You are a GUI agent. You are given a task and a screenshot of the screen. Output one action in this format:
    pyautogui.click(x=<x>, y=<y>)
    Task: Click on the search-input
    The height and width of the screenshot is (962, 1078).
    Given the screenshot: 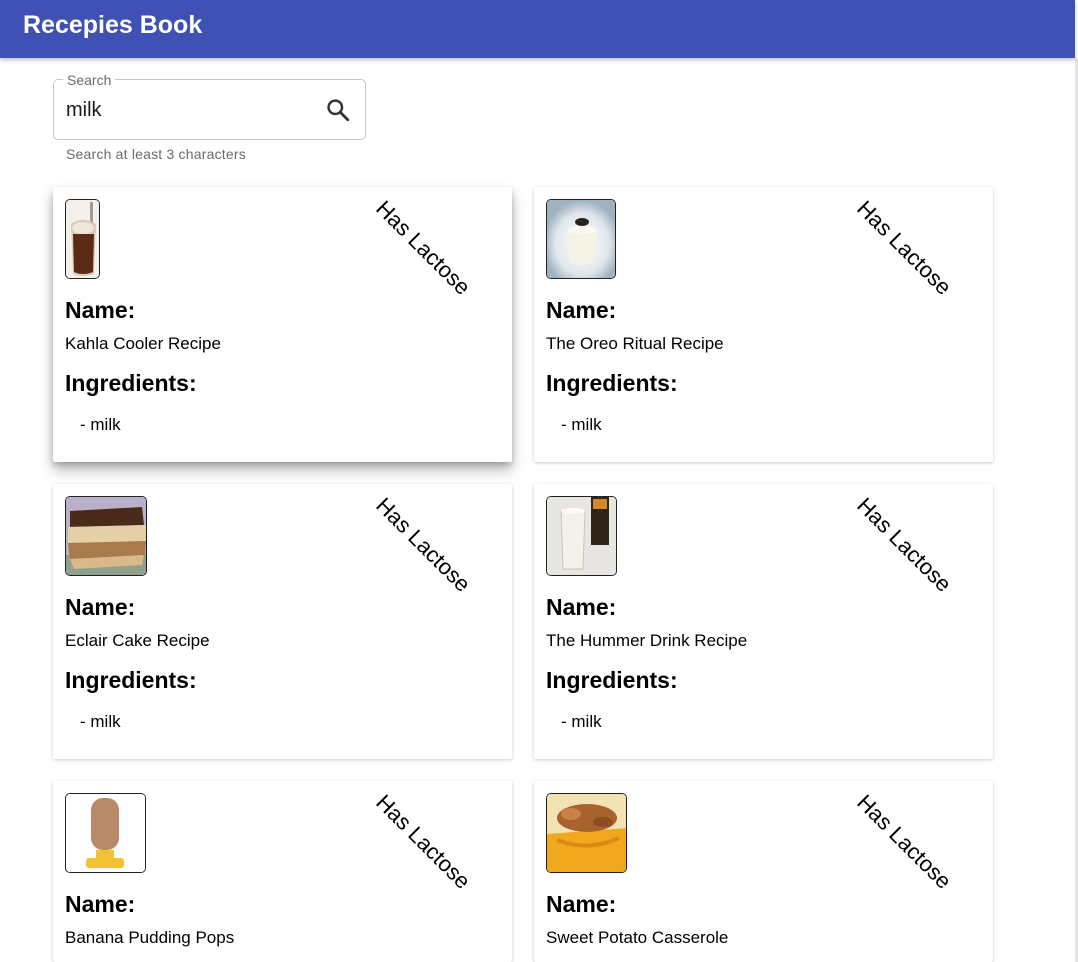 What is the action you would take?
    pyautogui.click(x=191, y=110)
    